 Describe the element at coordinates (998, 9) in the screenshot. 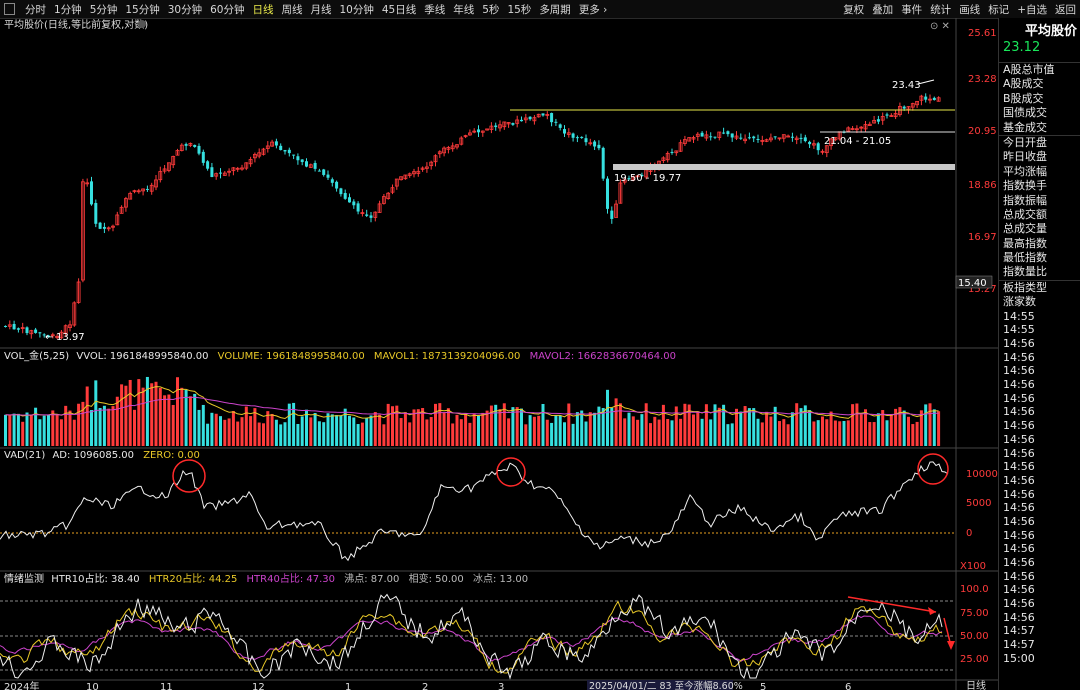

I see `toolbar-action-5: 标记` at that location.